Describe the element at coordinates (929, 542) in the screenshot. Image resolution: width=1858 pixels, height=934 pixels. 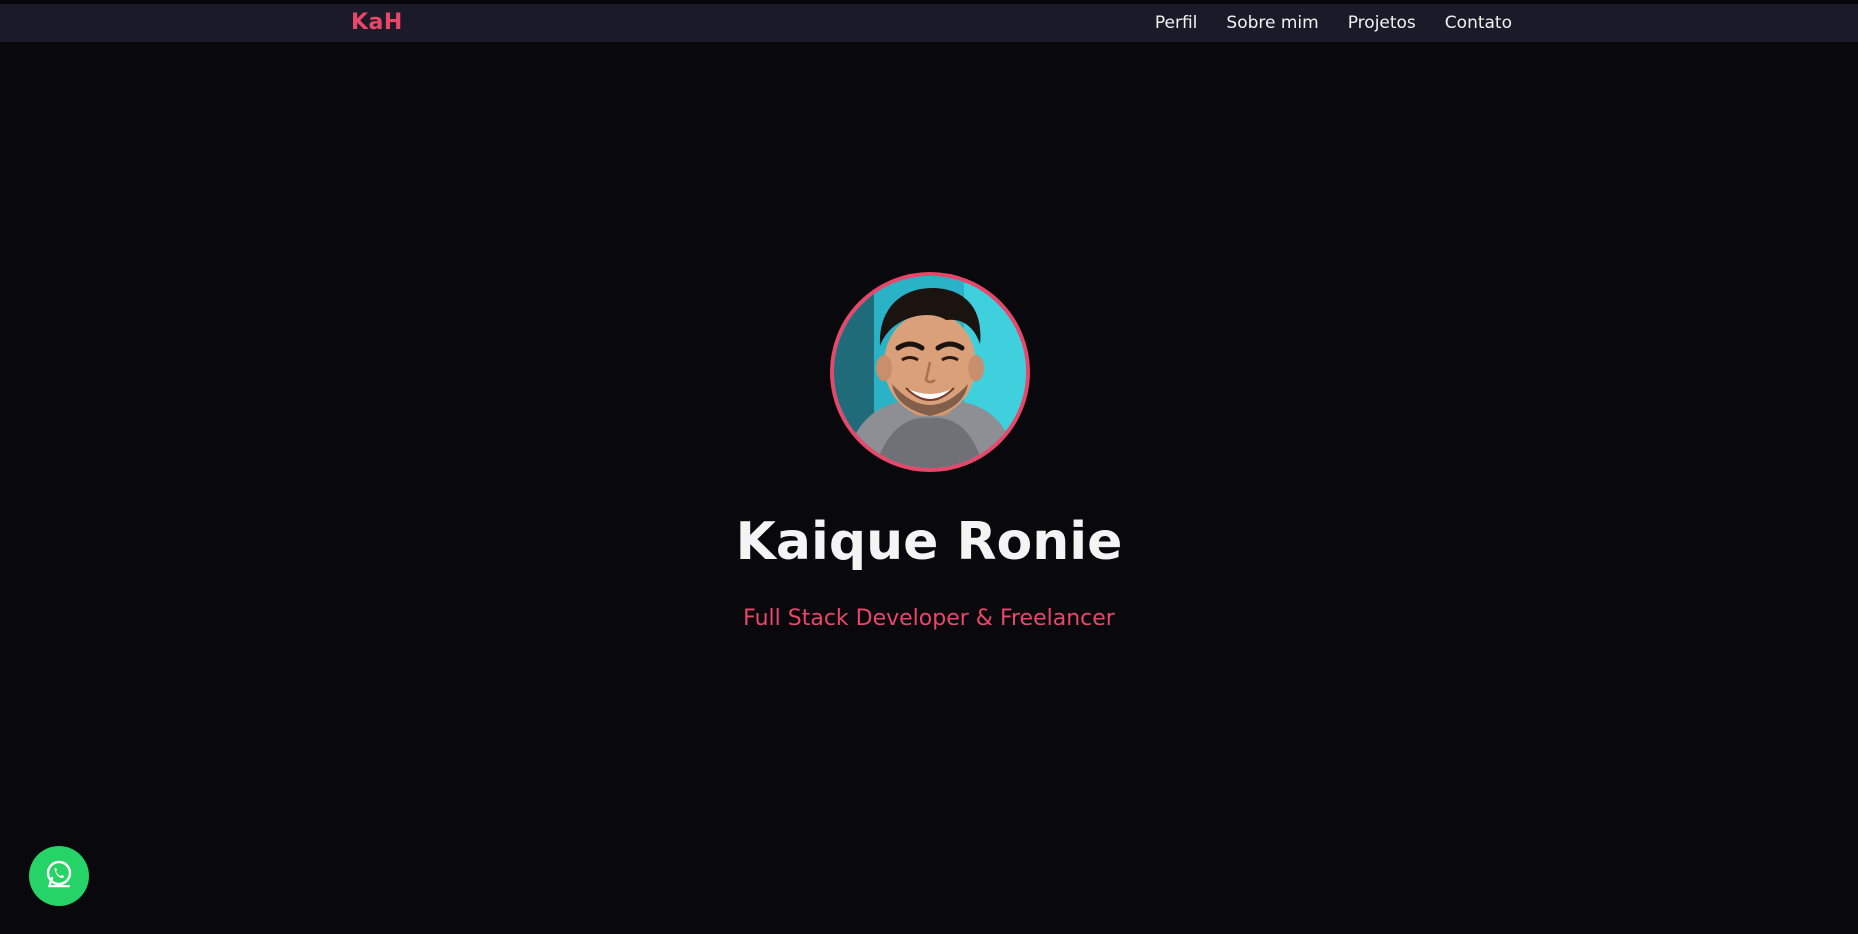
I see `hero-name: Kaique Ronie` at that location.